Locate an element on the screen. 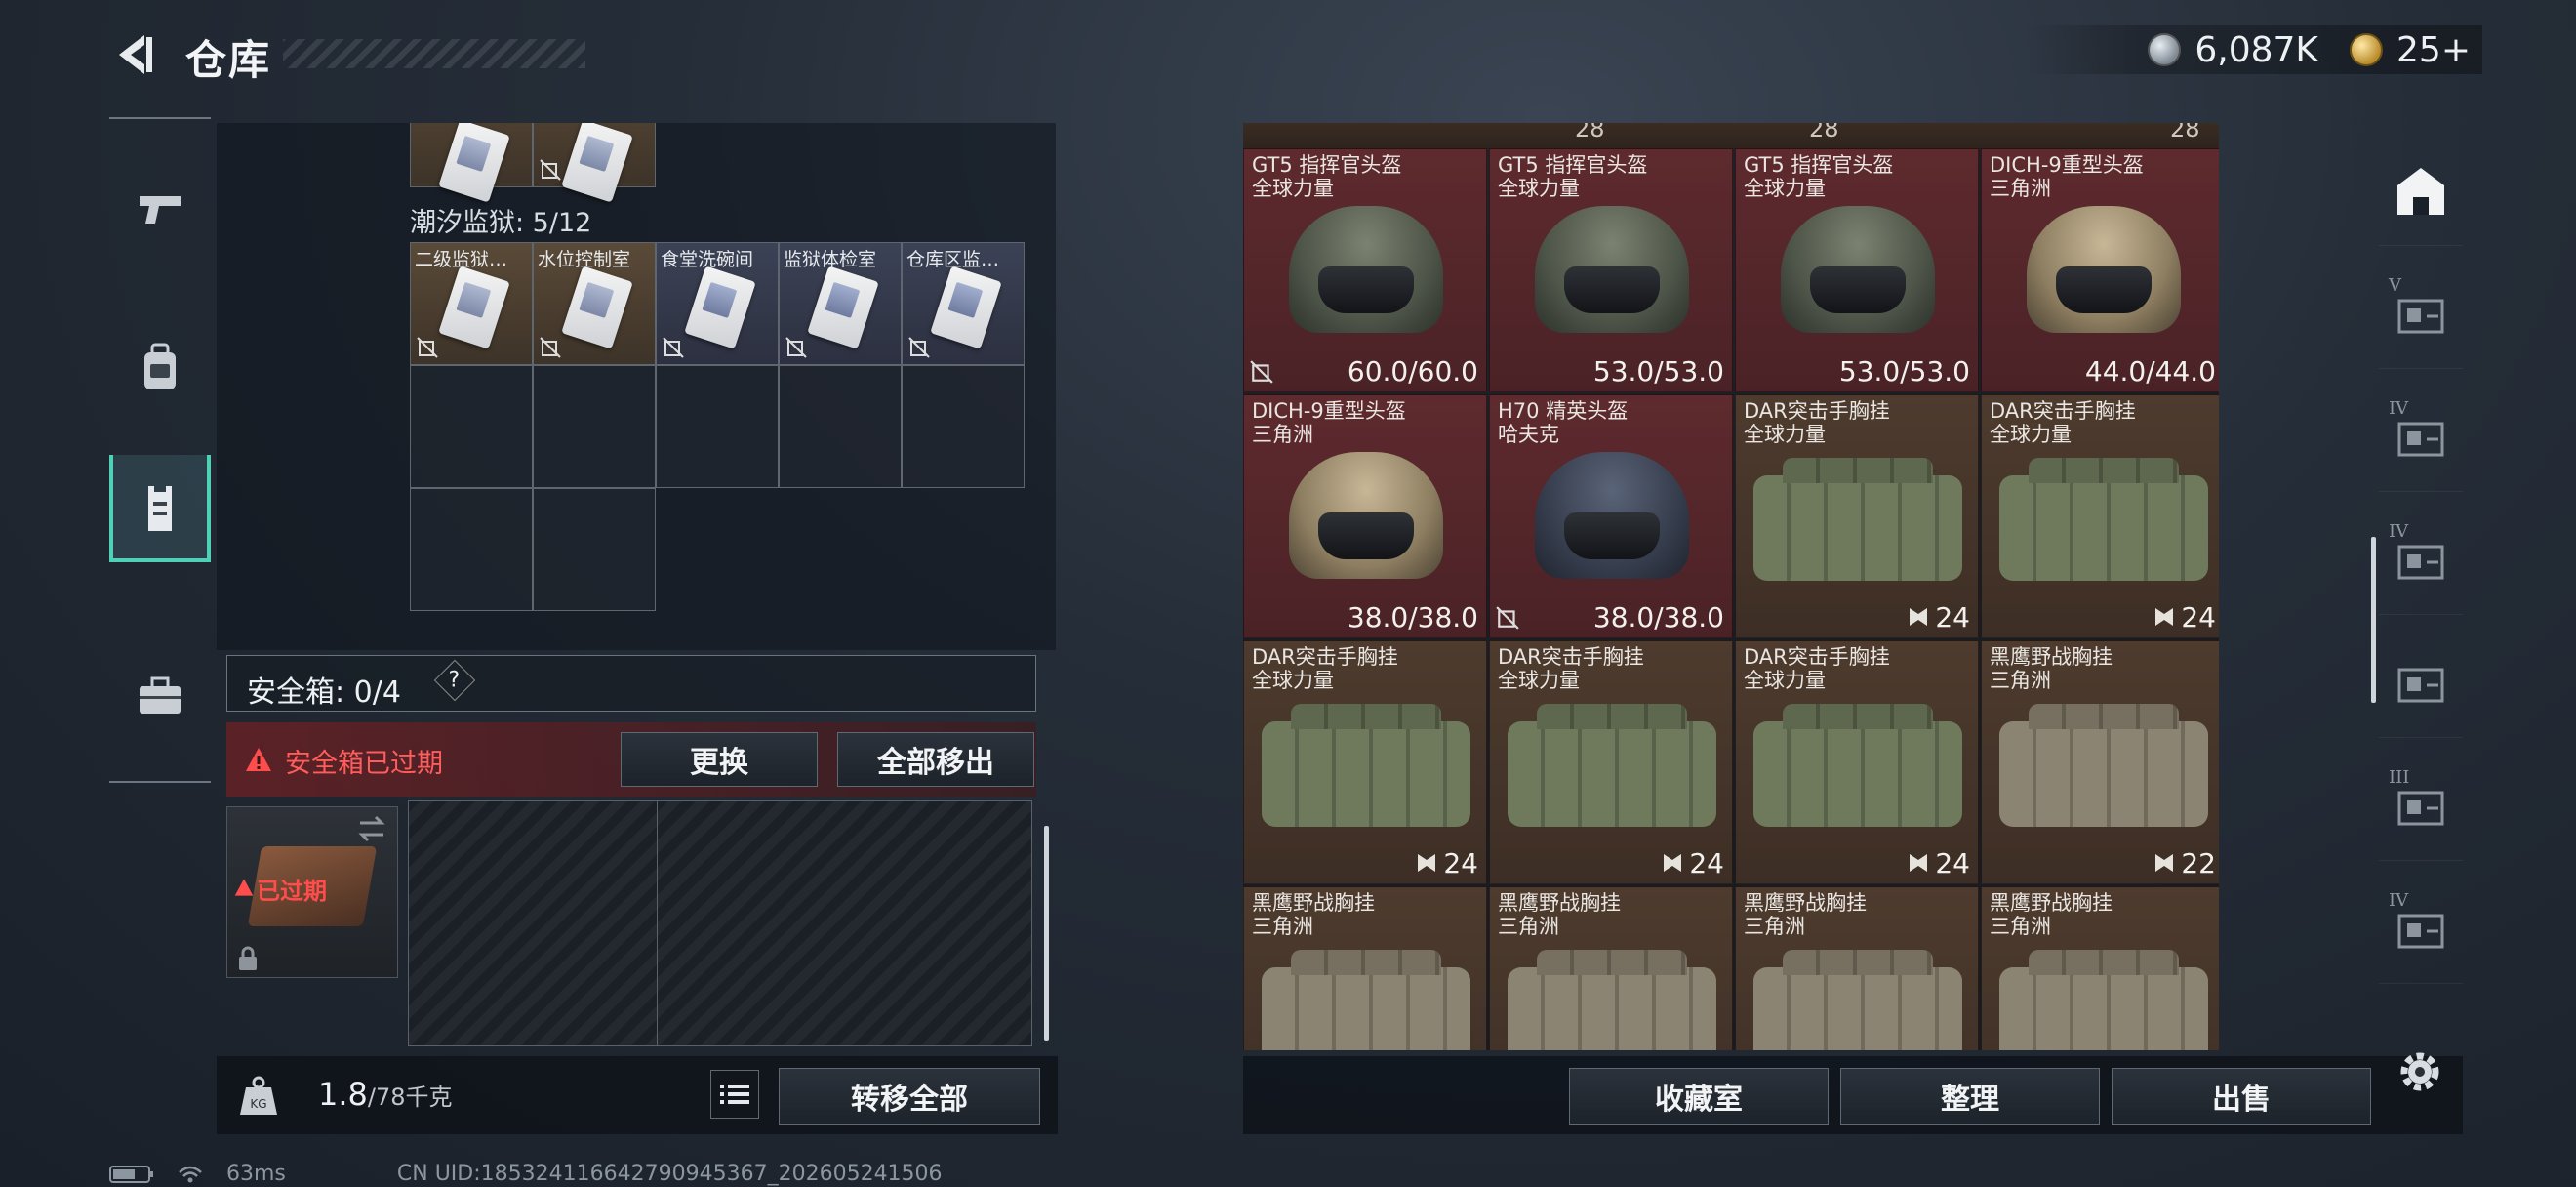  safe-expired-bar: 安全箱已过期 更换 全部移出 is located at coordinates (631, 759).